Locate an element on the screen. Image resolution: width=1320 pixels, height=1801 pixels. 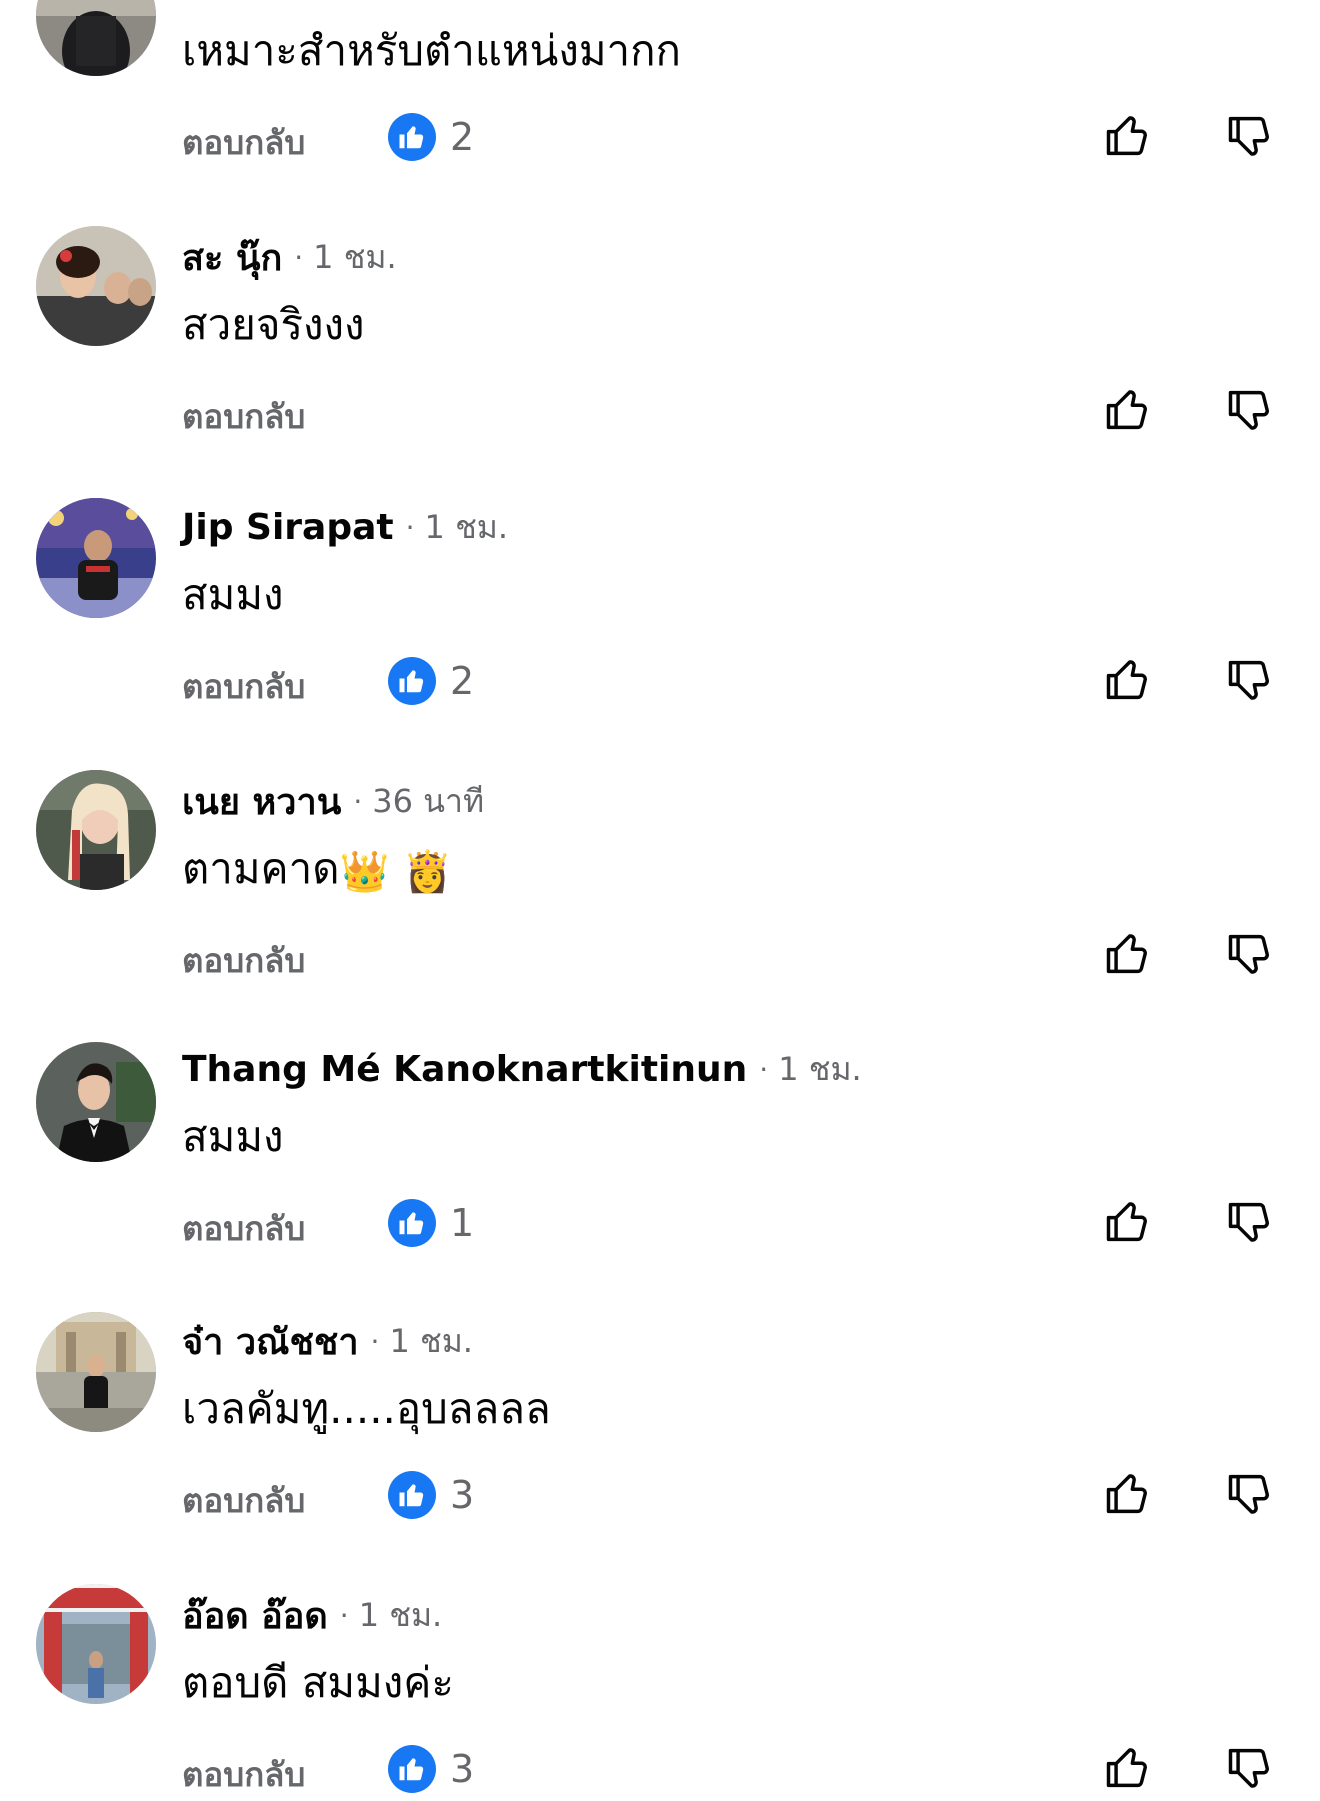
comment-text: ตามคาด👑 👸 is located at coordinates (317, 869).